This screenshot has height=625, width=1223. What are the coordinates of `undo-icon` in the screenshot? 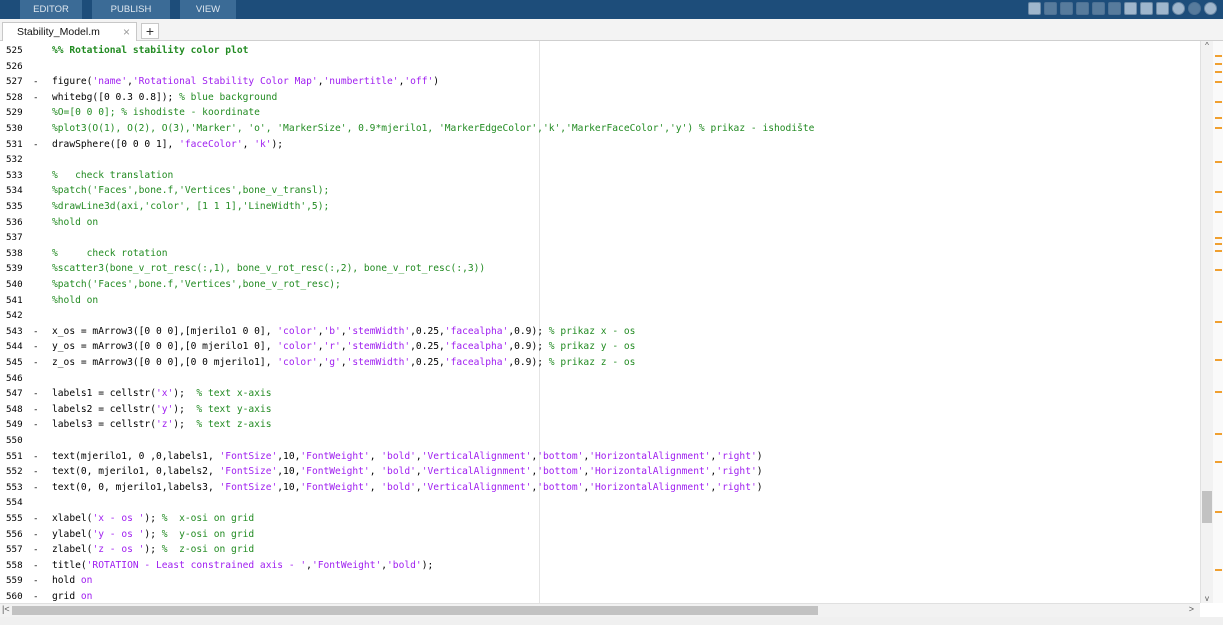 It's located at (1098, 8).